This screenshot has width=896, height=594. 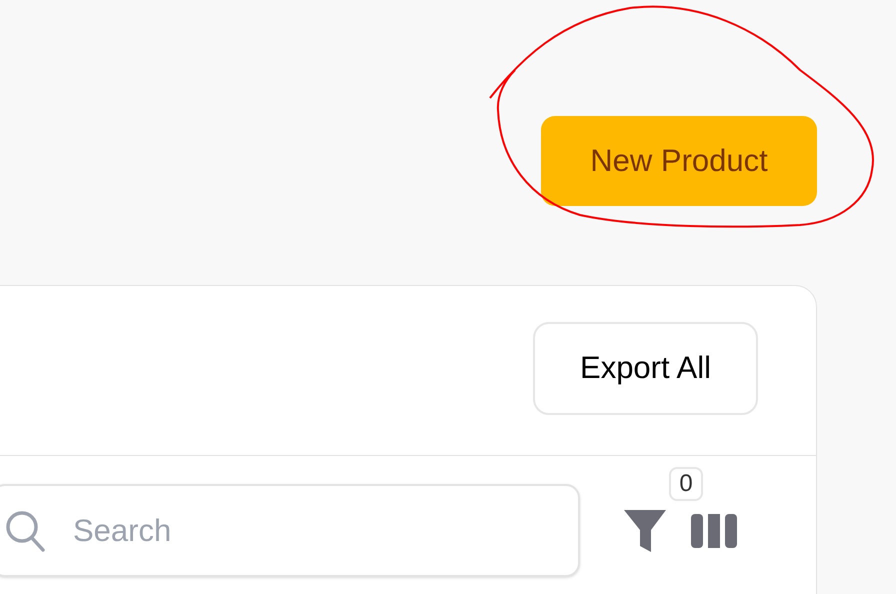 I want to click on search-field: Search, so click(x=290, y=530).